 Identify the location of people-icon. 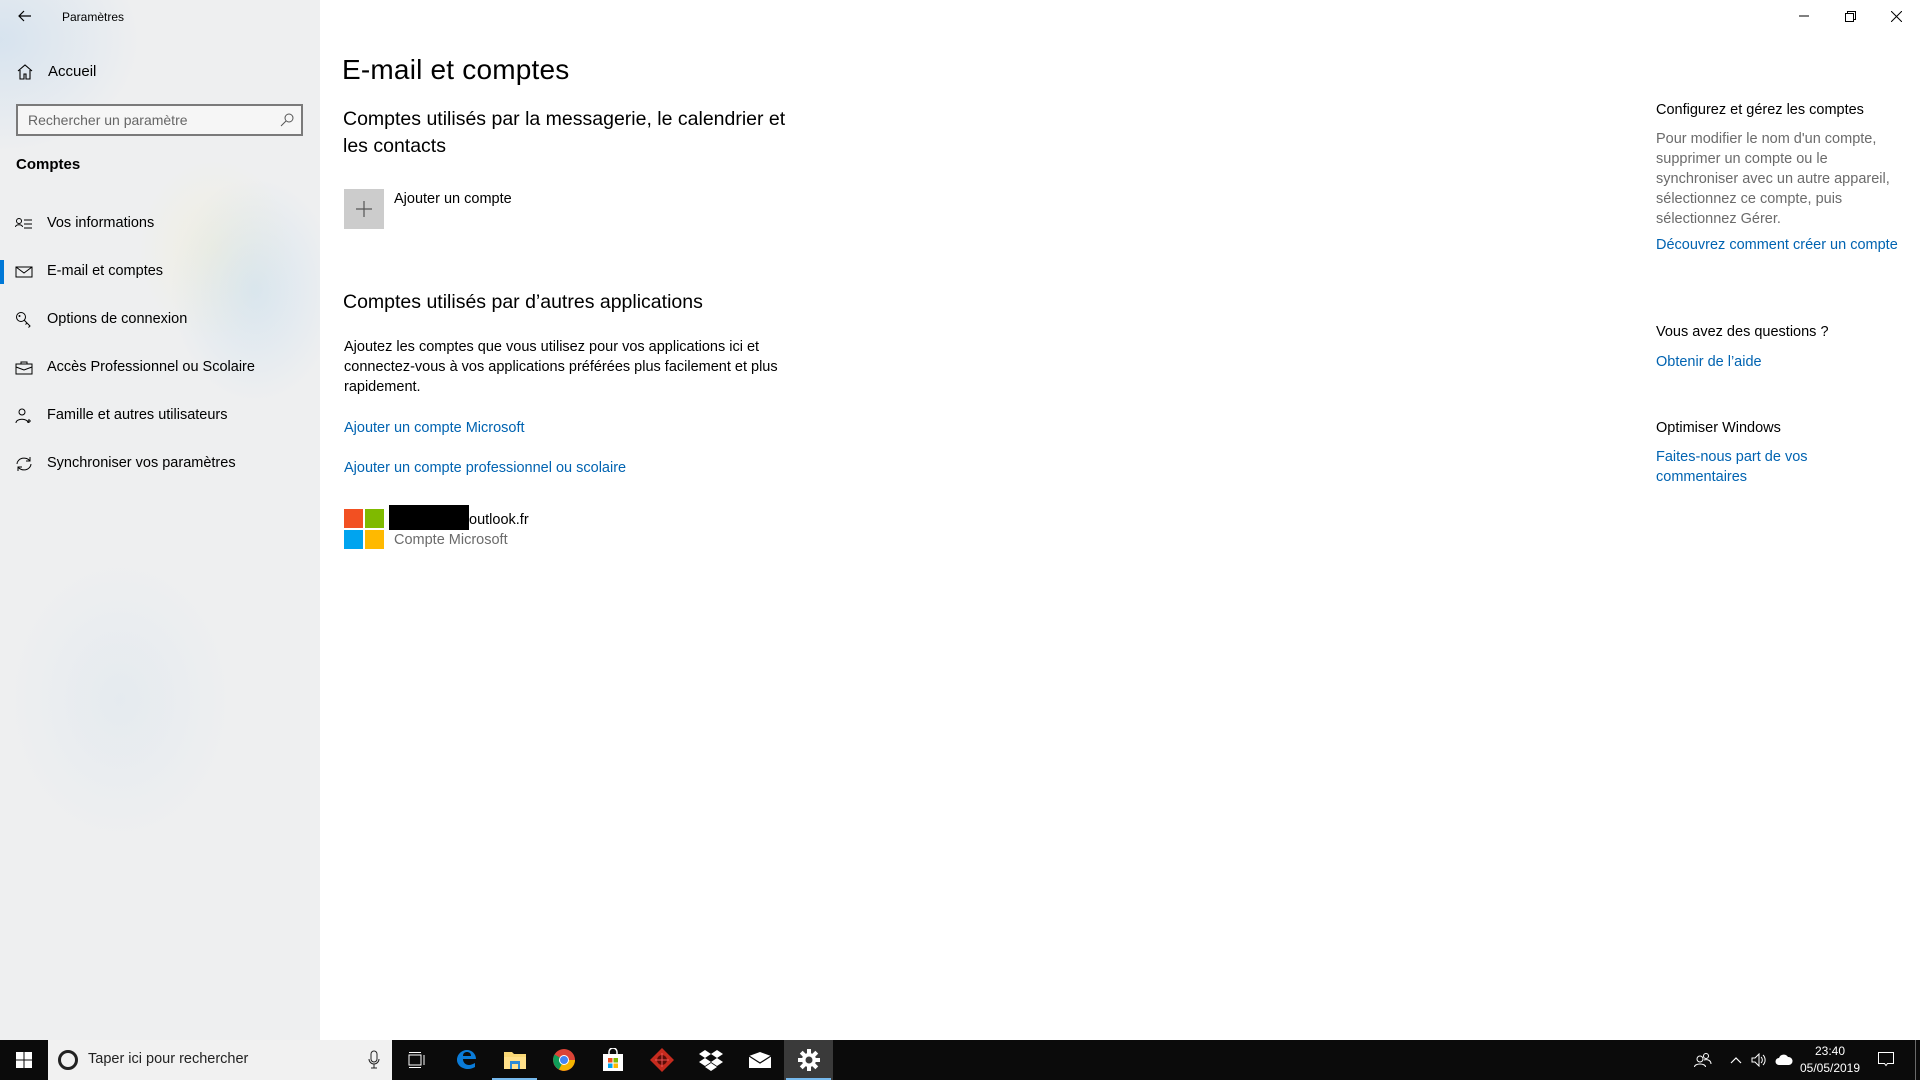
(1703, 1060).